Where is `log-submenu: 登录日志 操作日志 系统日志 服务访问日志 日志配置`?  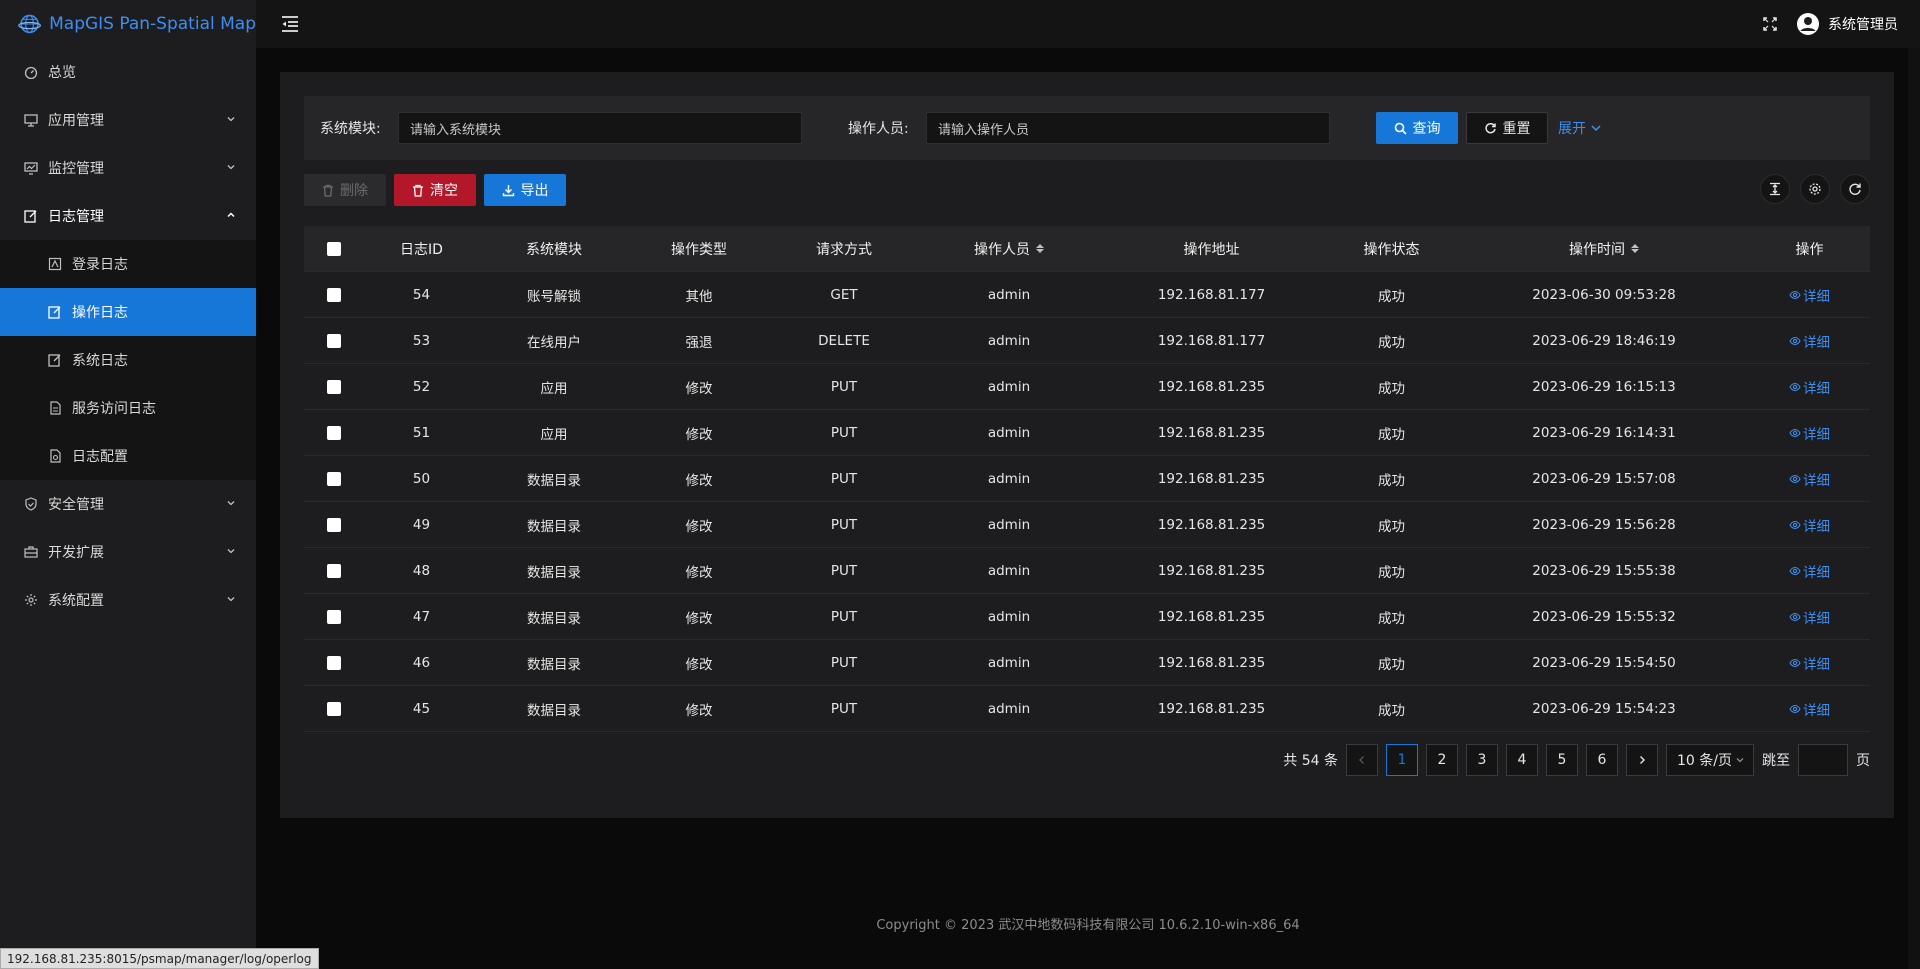
log-submenu: 登录日志 操作日志 系统日志 服务访问日志 日志配置 is located at coordinates (128, 360).